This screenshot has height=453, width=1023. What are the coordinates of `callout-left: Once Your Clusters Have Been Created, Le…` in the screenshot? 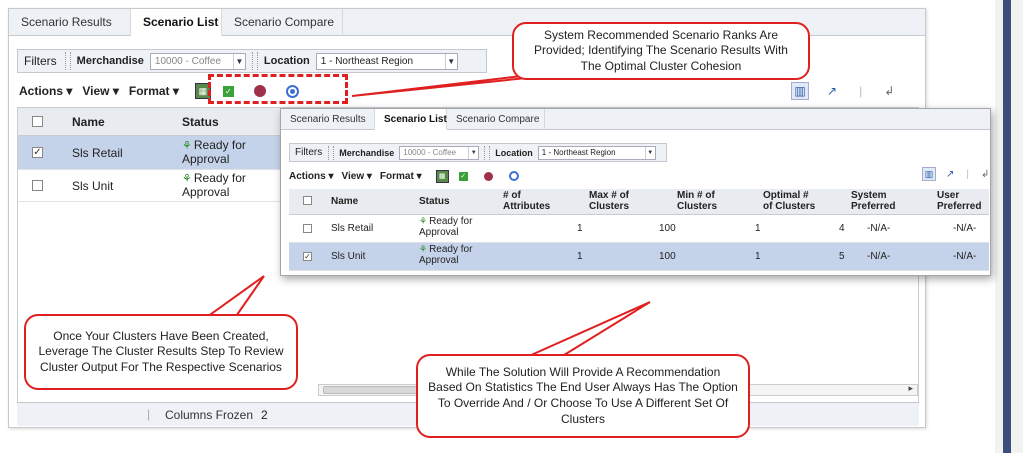 It's located at (161, 352).